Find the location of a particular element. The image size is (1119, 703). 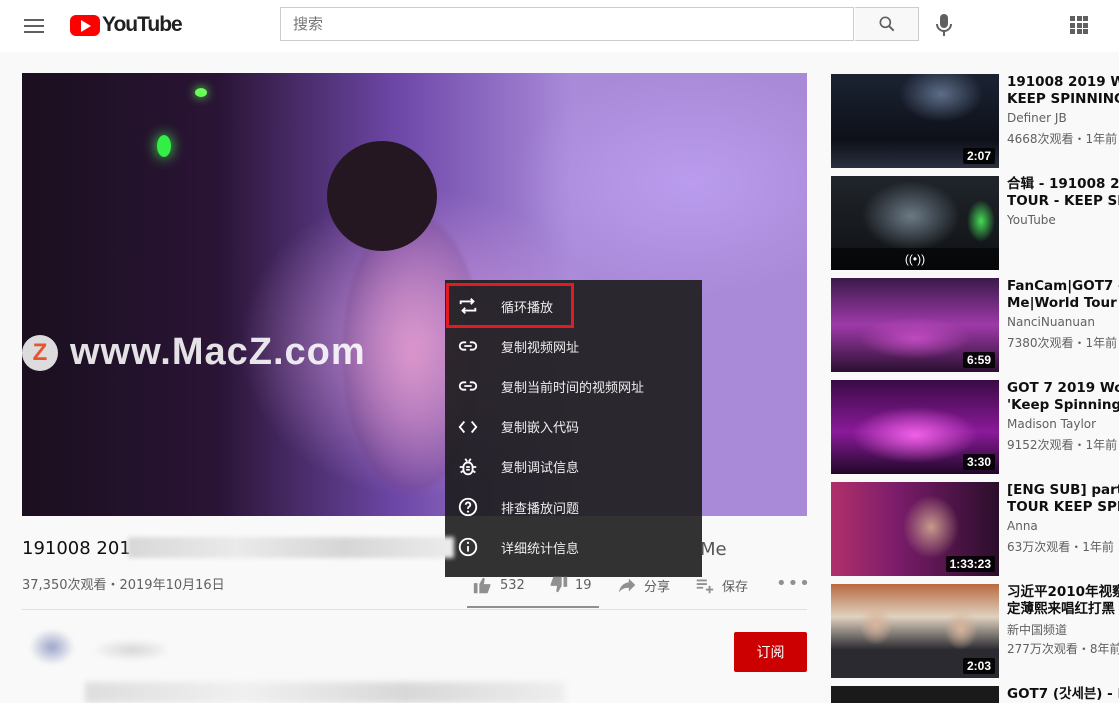

recommendation-meta: 277万次观看・8年前 is located at coordinates (1063, 649).